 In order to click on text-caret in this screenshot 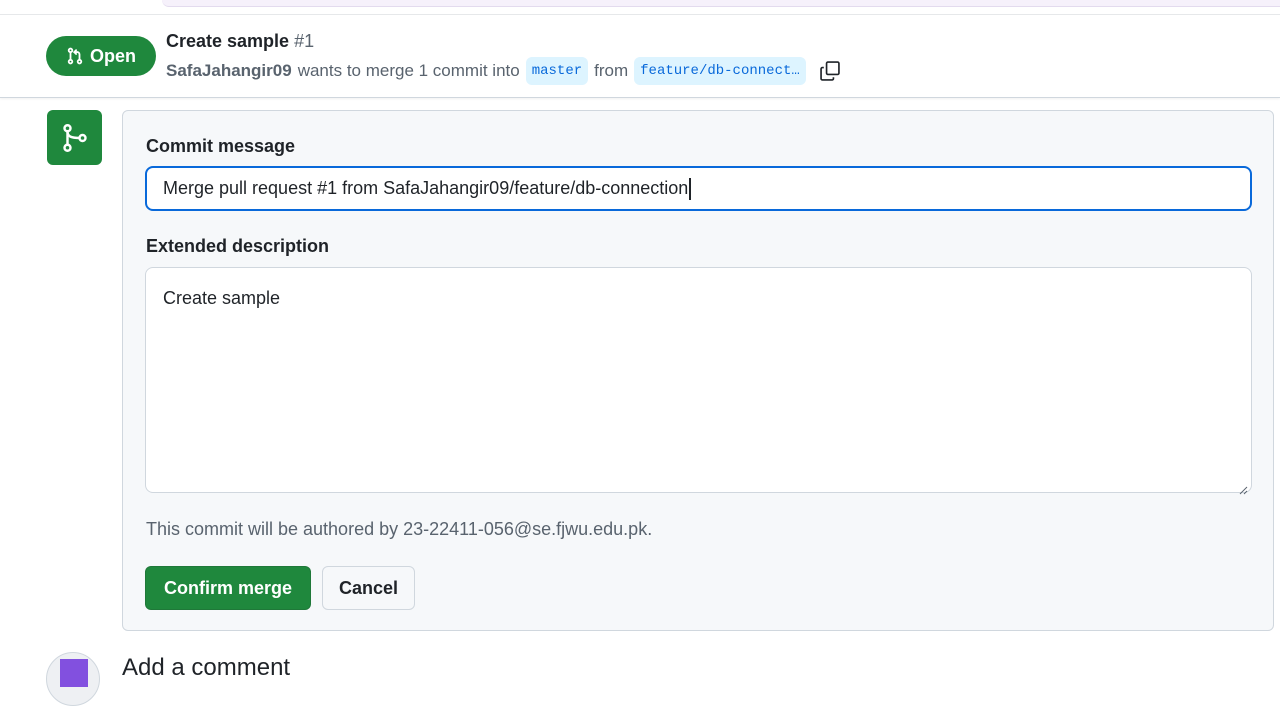, I will do `click(690, 188)`.